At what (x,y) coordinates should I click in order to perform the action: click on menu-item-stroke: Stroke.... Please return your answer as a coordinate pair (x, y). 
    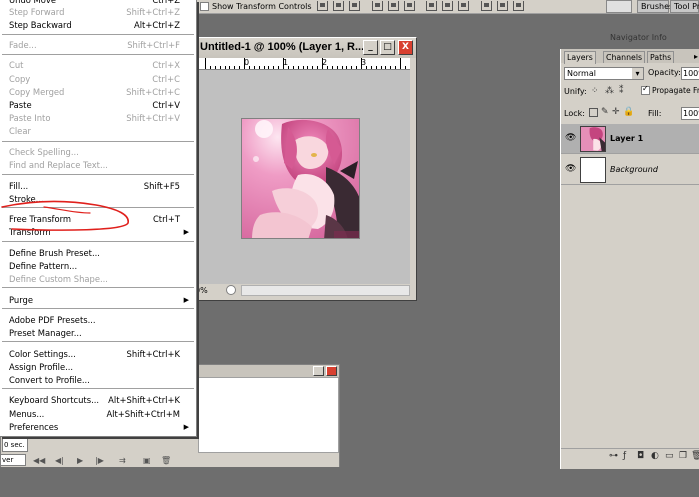
    Looking at the image, I should click on (98, 199).